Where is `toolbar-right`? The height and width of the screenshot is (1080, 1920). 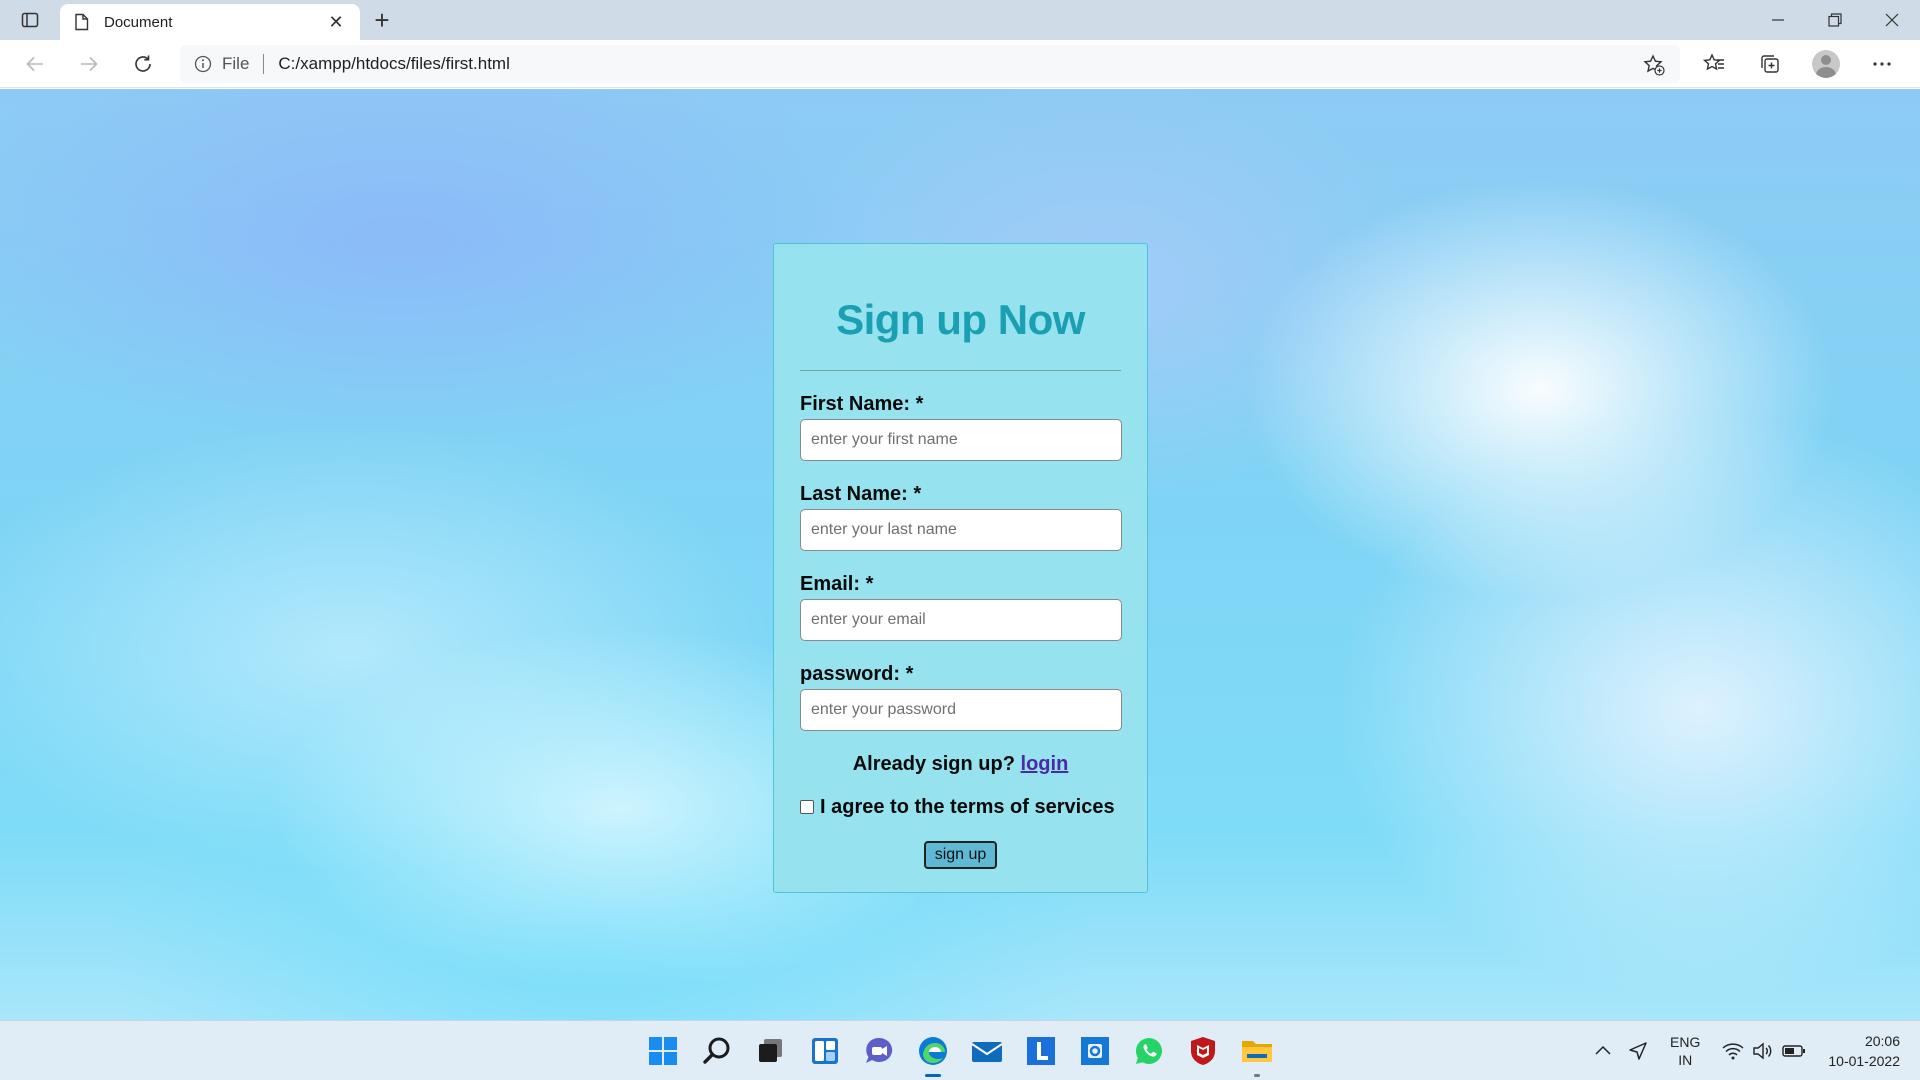
toolbar-right is located at coordinates (1798, 64).